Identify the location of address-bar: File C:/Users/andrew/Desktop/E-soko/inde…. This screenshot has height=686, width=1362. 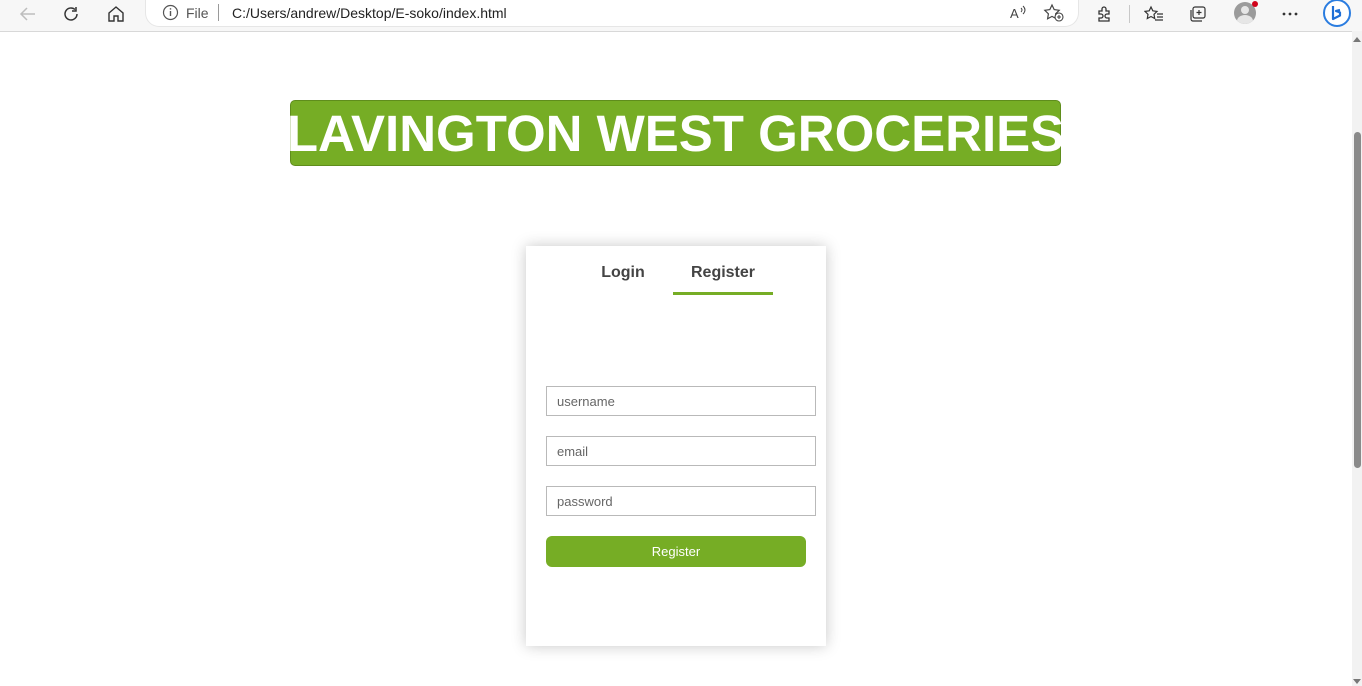
(612, 13).